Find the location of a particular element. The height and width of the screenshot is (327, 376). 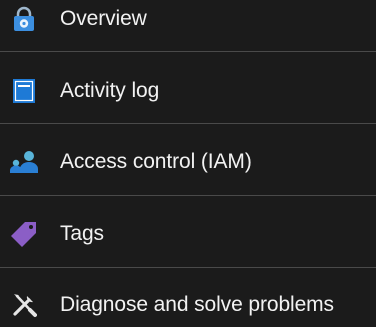

overview-lock-icon is located at coordinates (24, 19).